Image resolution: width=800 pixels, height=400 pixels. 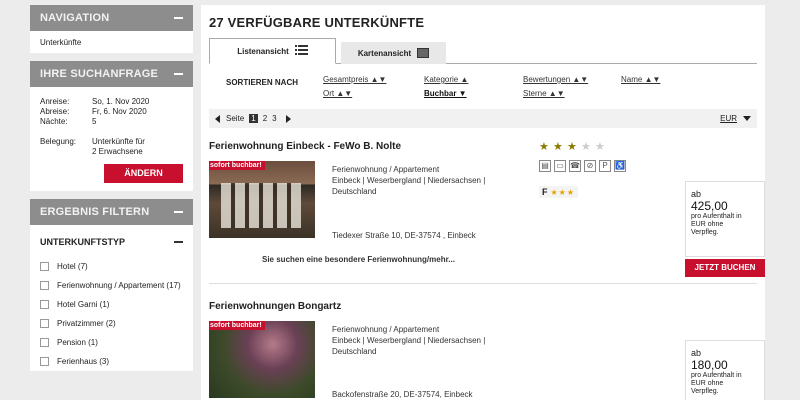 I want to click on tab-list-view: Listenansicht, so click(x=272, y=51).